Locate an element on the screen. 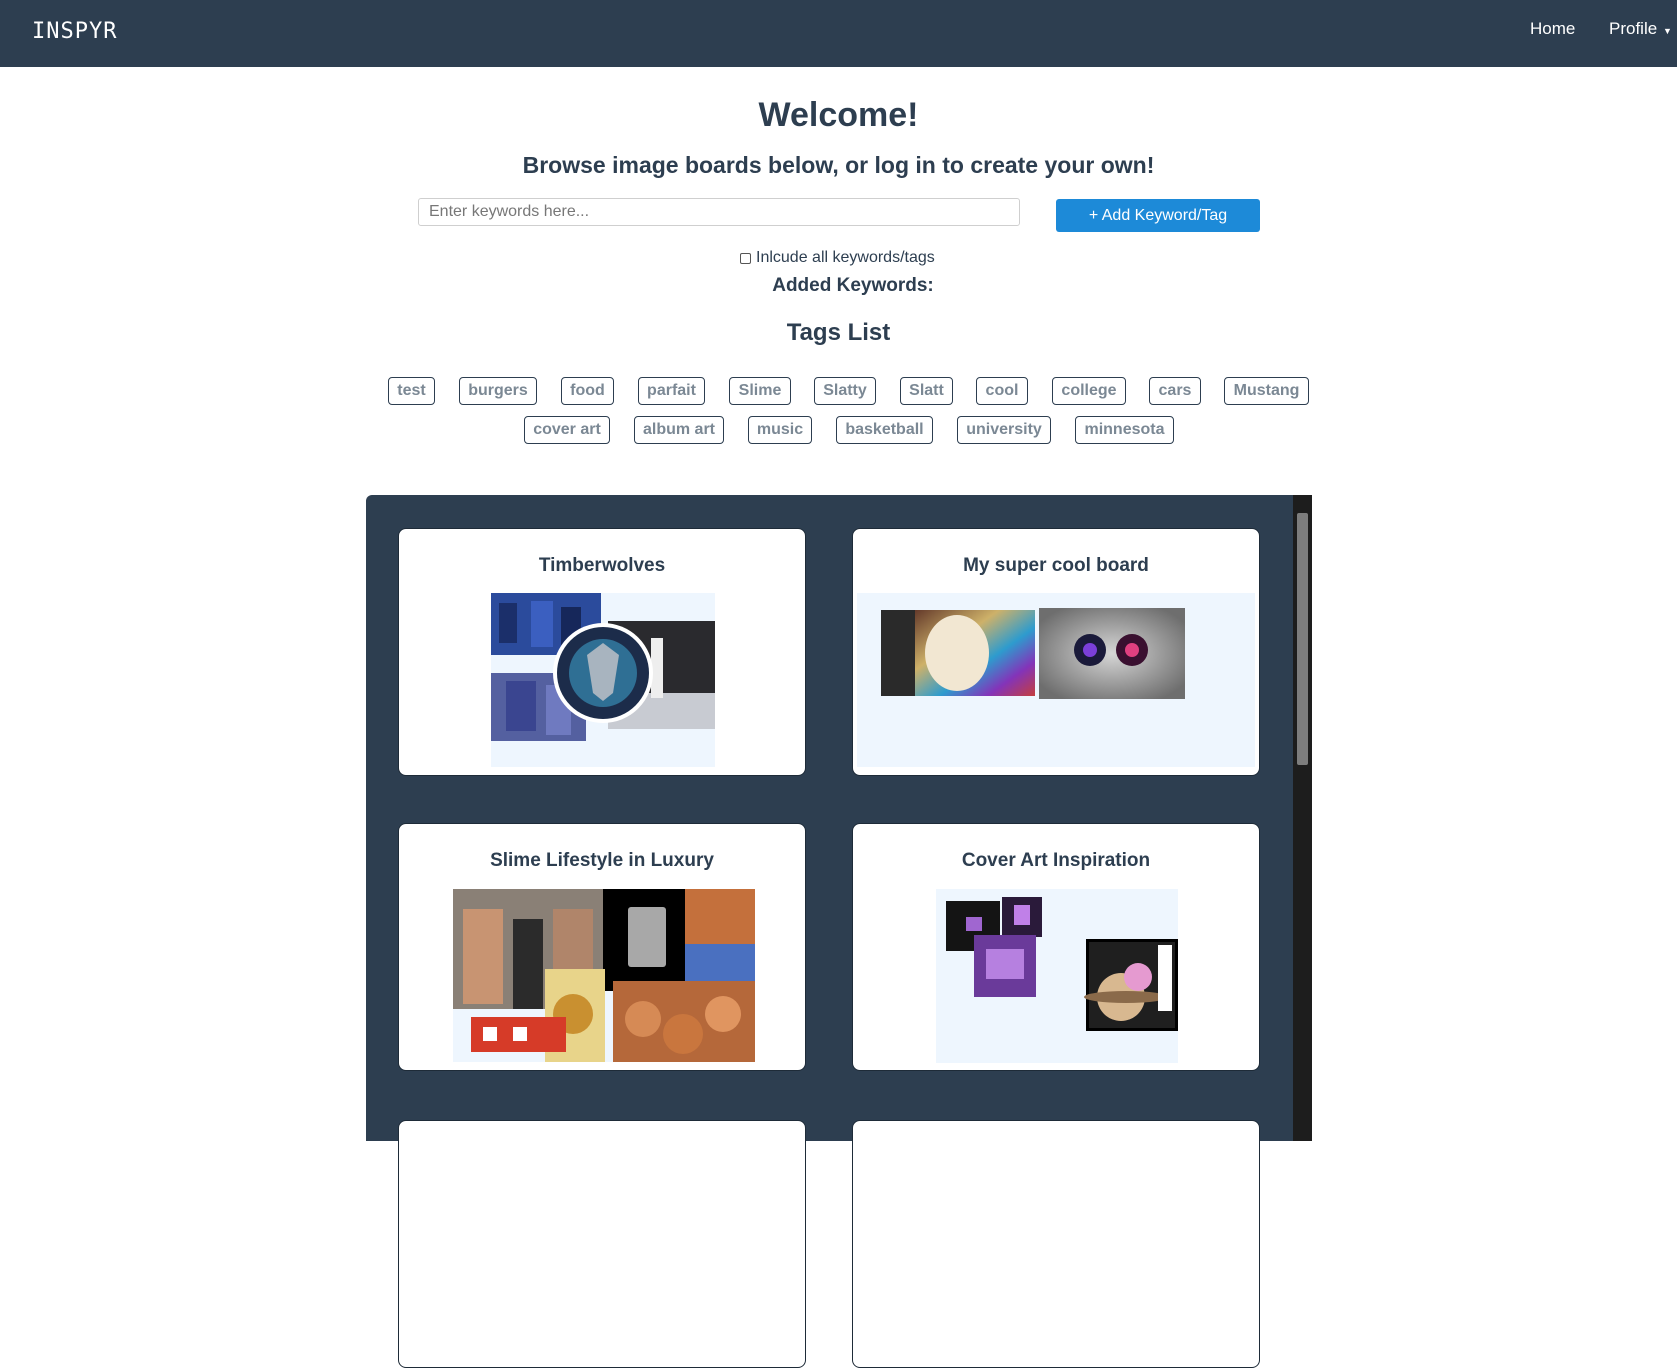 The width and height of the screenshot is (1677, 1368). nav-home-link: Home is located at coordinates (1552, 29).